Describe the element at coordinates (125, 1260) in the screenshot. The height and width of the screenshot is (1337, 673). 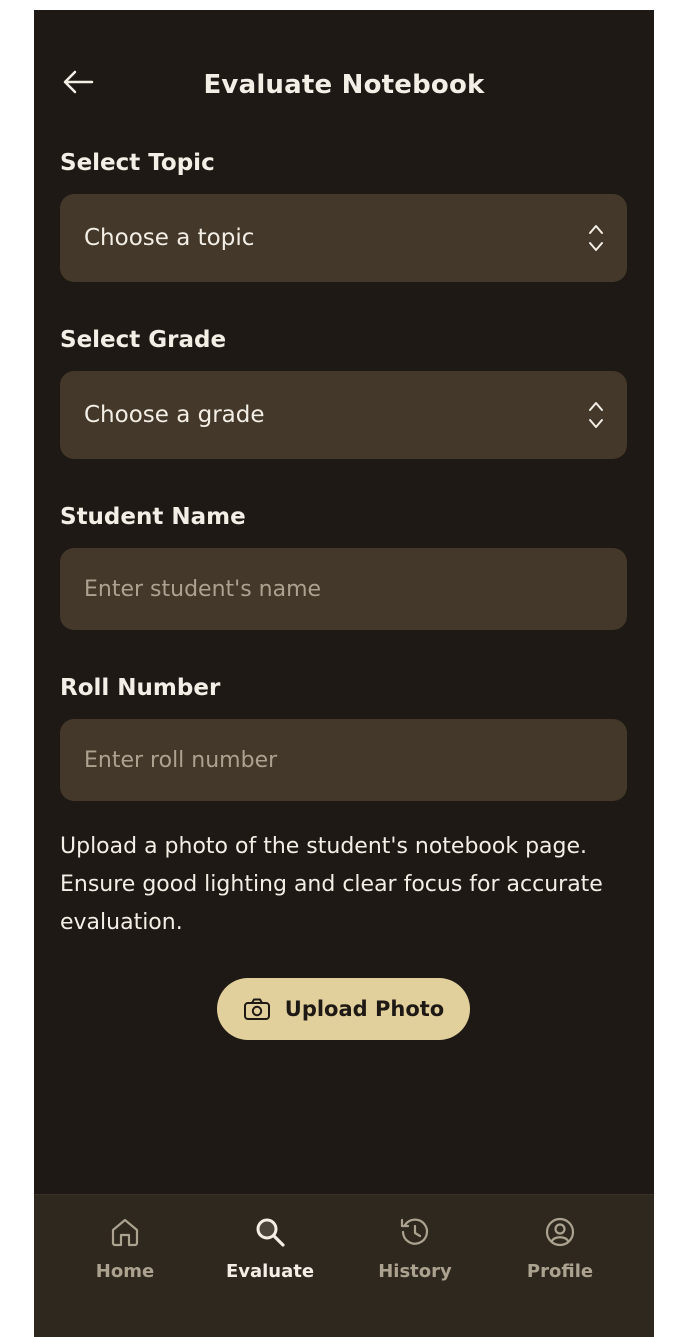
I see `nav-item-home: Home` at that location.